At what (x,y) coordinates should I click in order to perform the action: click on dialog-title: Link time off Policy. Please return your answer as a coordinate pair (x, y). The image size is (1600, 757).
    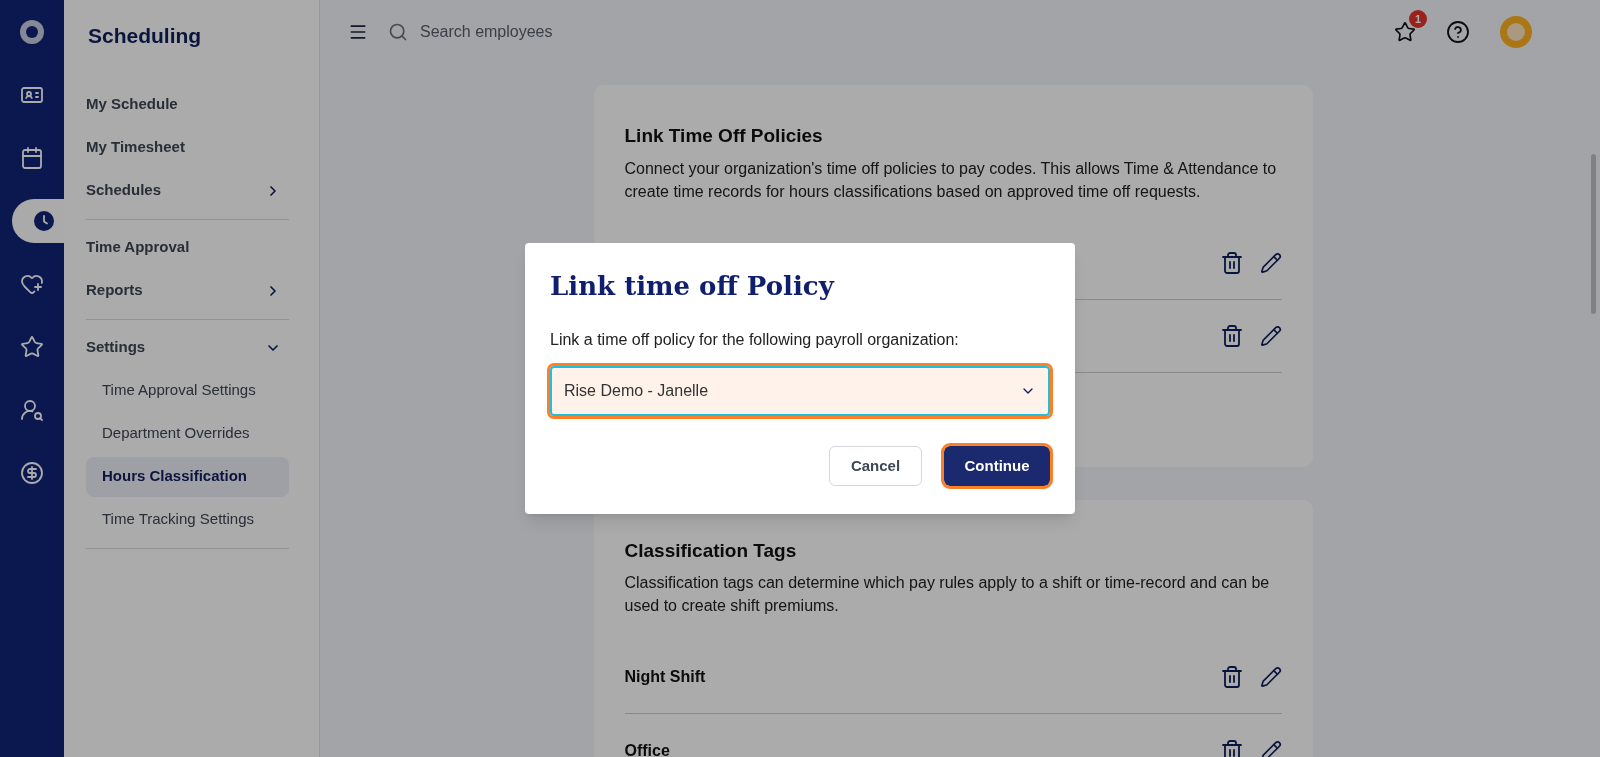
    Looking at the image, I should click on (693, 286).